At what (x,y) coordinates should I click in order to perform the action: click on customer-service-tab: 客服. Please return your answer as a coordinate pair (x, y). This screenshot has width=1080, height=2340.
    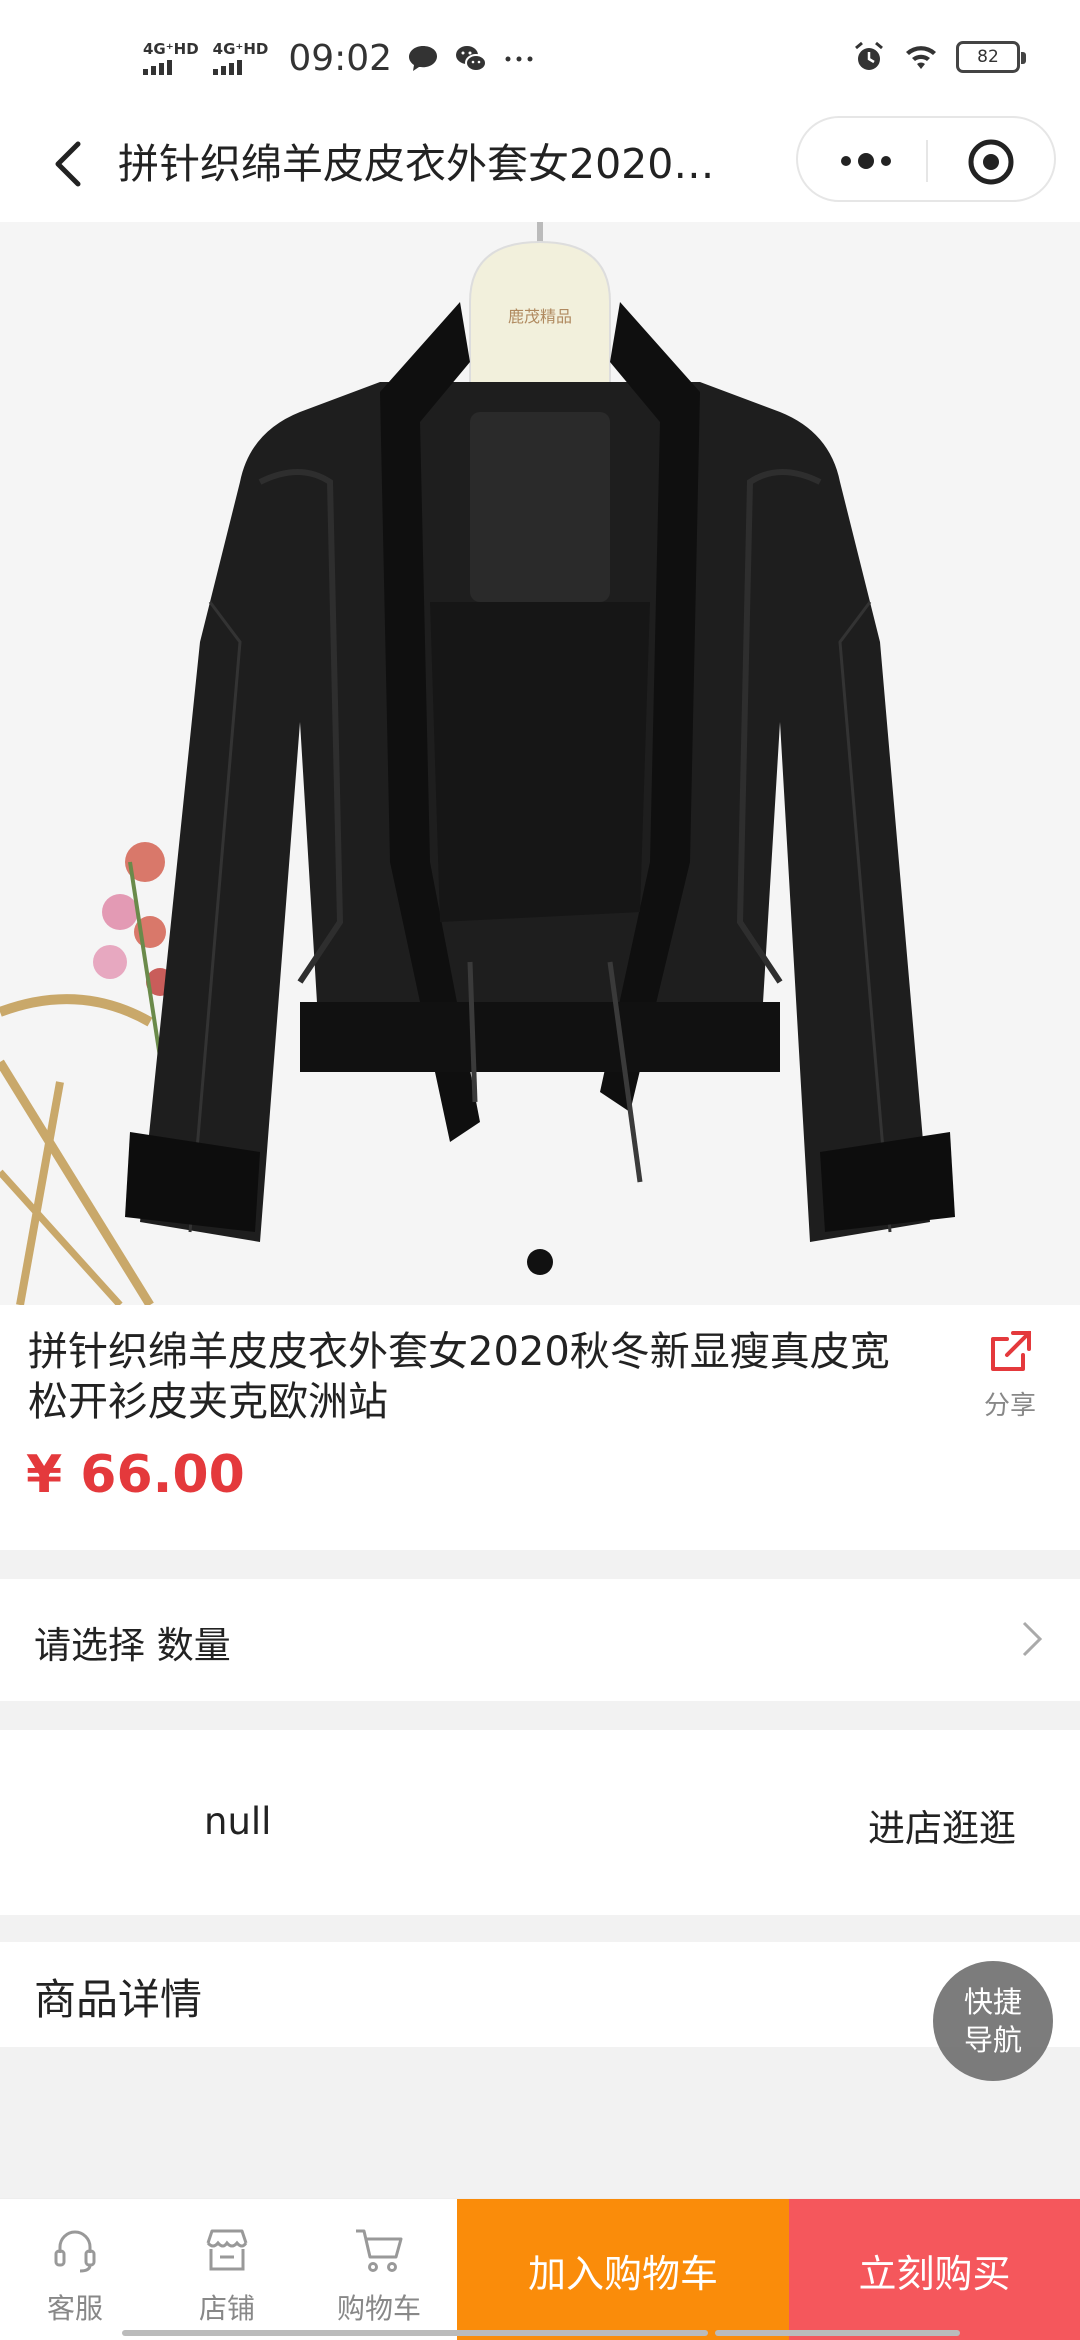
    Looking at the image, I should click on (75, 2275).